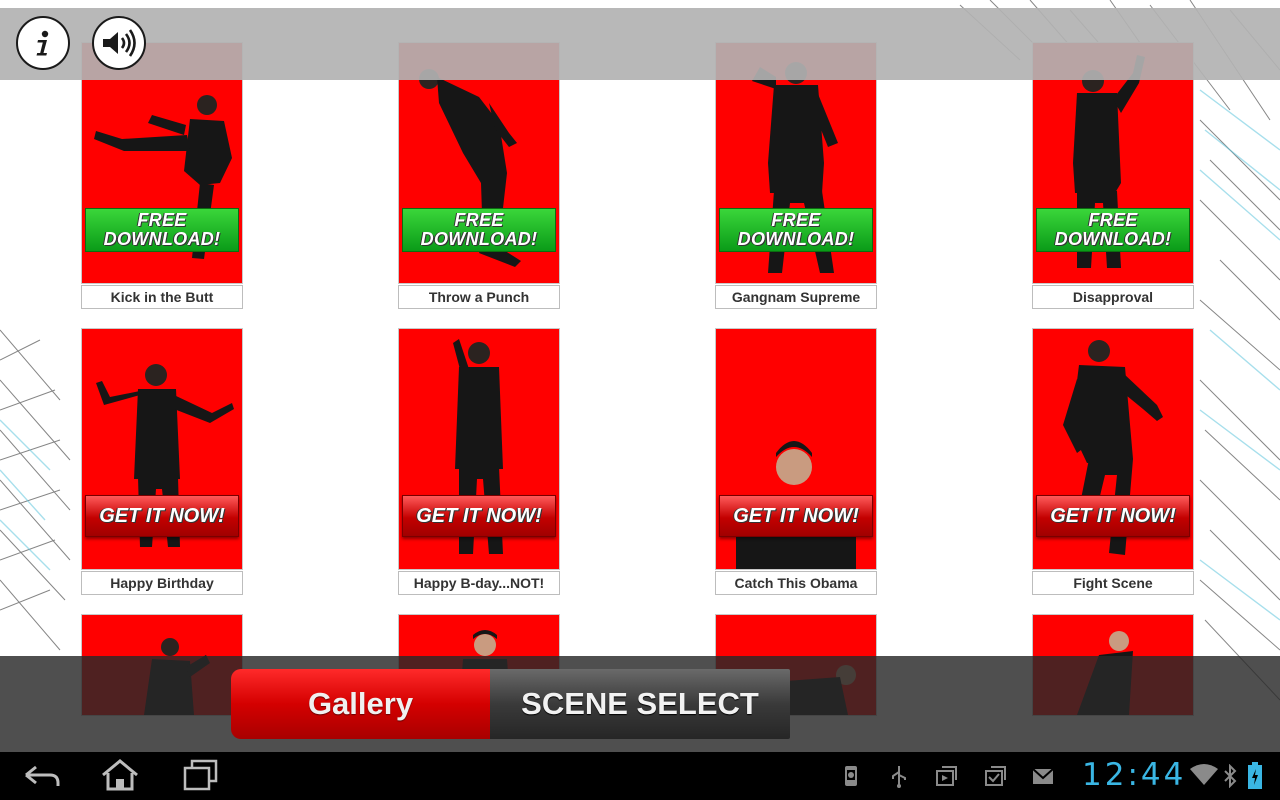 This screenshot has height=800, width=1280. Describe the element at coordinates (899, 776) in the screenshot. I see `usb-icon` at that location.